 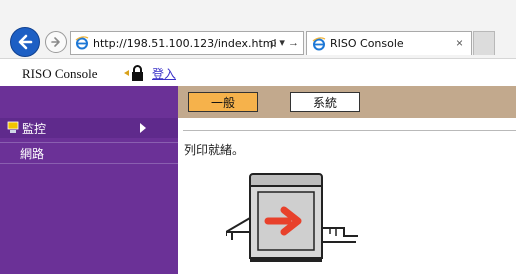 I want to click on tab-close-button: ×, so click(x=459, y=43).